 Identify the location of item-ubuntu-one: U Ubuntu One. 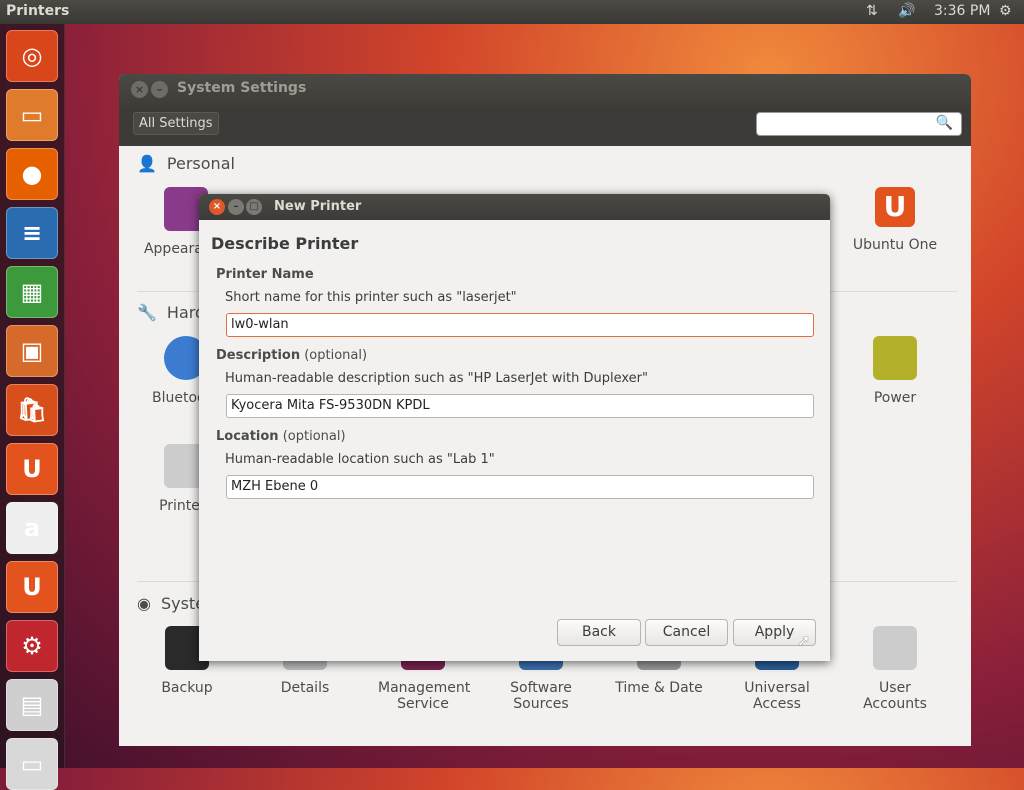
(895, 220).